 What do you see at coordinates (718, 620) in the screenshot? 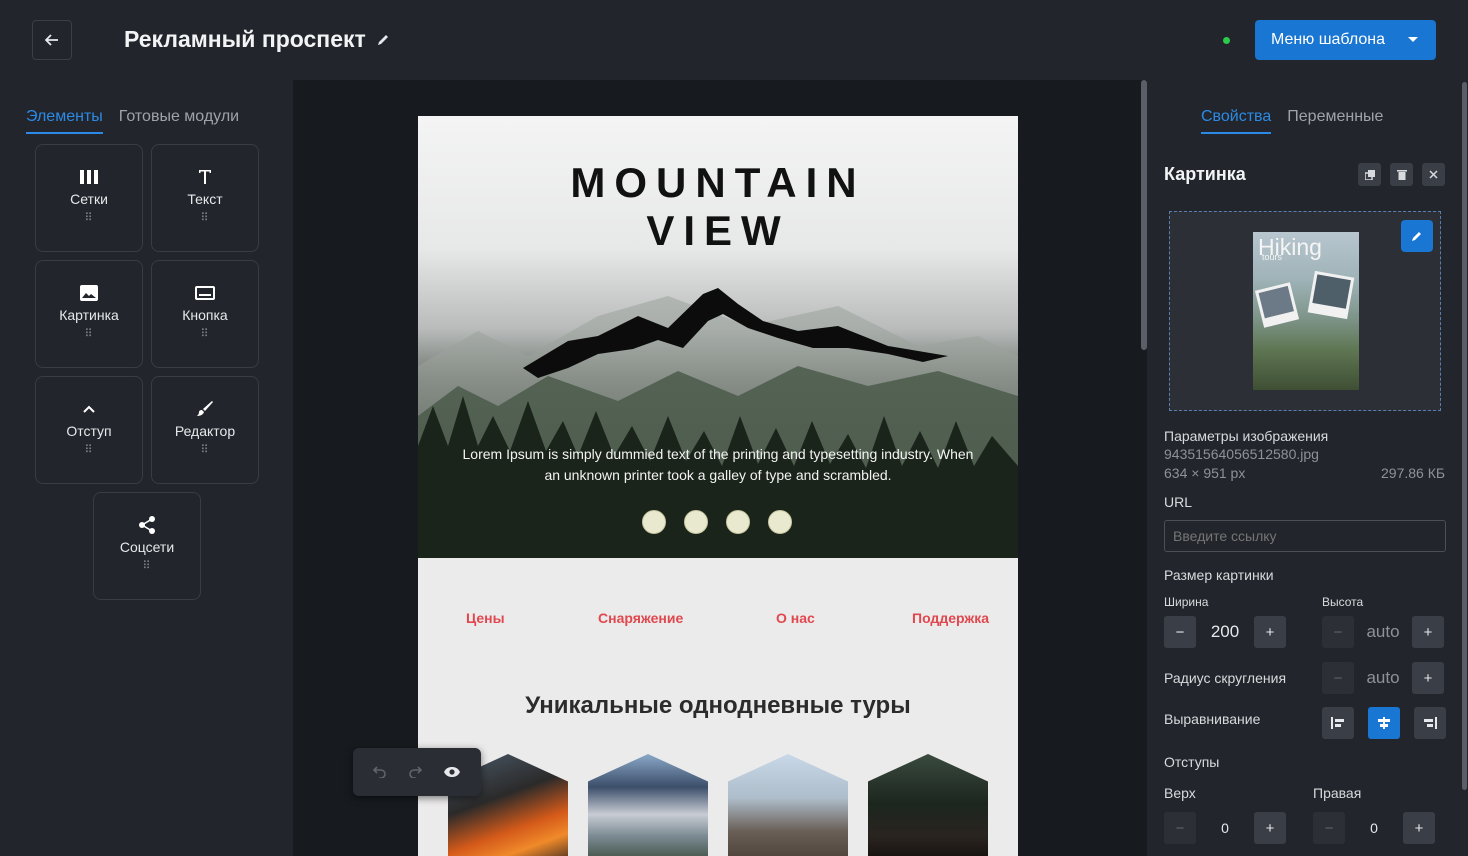
I see `email-nav: Цены Снаряжение О нас Поддержка` at bounding box center [718, 620].